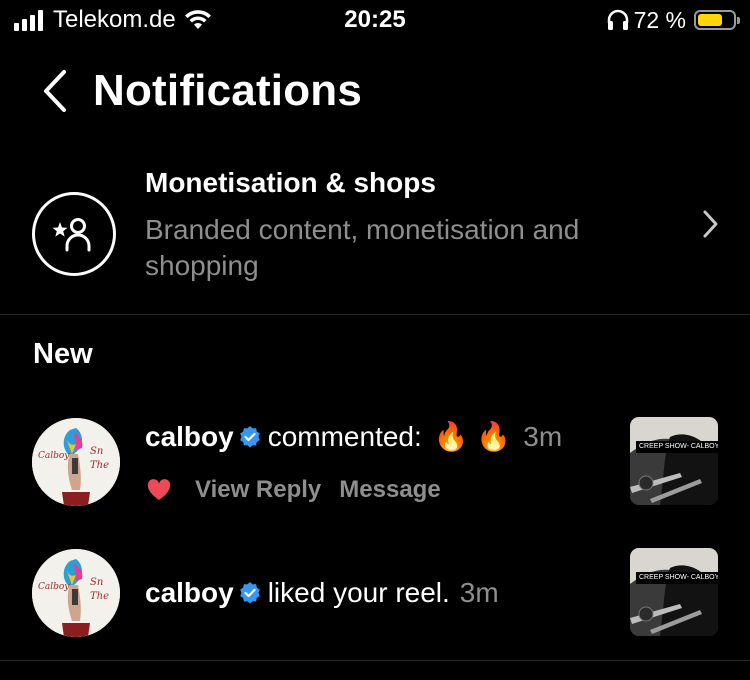 The height and width of the screenshot is (680, 750). I want to click on battery-percent: 72 %, so click(659, 20).